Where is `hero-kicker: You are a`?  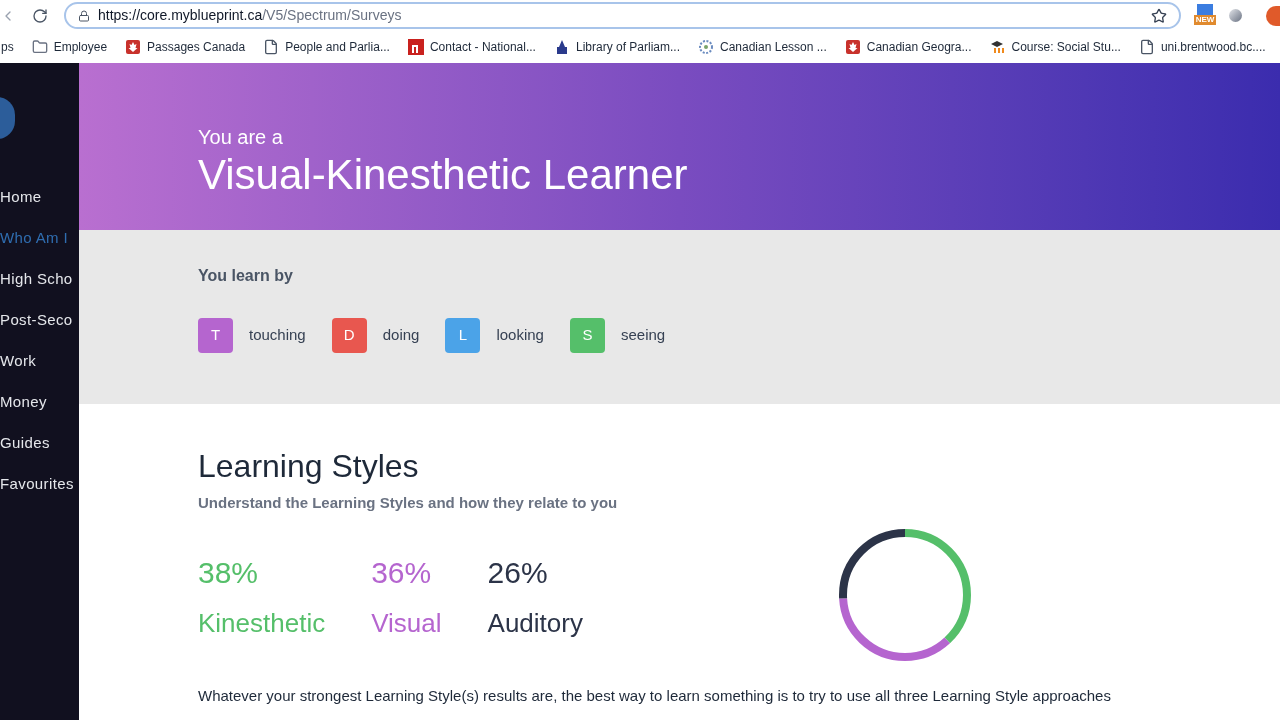 hero-kicker: You are a is located at coordinates (241, 137).